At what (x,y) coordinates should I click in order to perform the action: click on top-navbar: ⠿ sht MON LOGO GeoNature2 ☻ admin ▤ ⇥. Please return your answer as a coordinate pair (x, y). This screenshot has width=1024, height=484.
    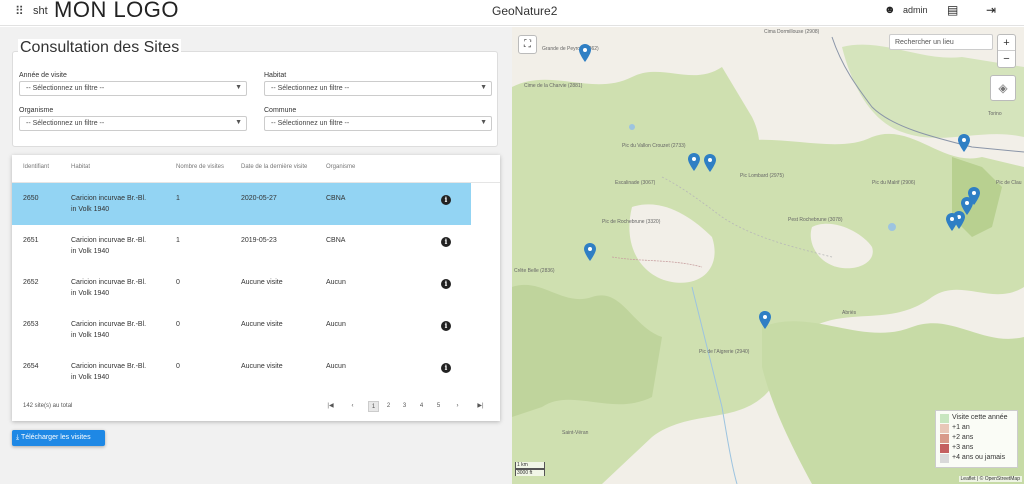
    Looking at the image, I should click on (512, 13).